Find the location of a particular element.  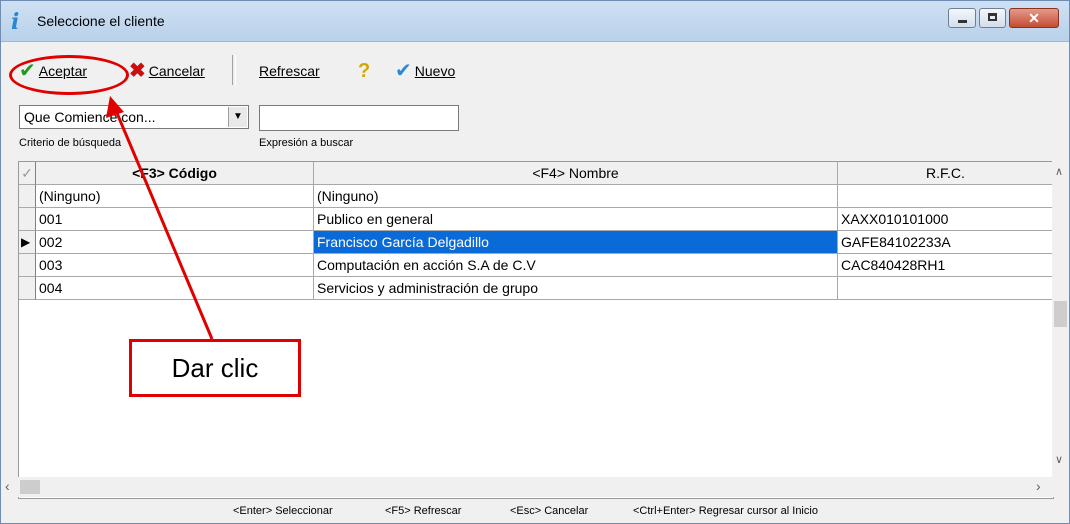

close-icon: ✕ is located at coordinates (1034, 18).